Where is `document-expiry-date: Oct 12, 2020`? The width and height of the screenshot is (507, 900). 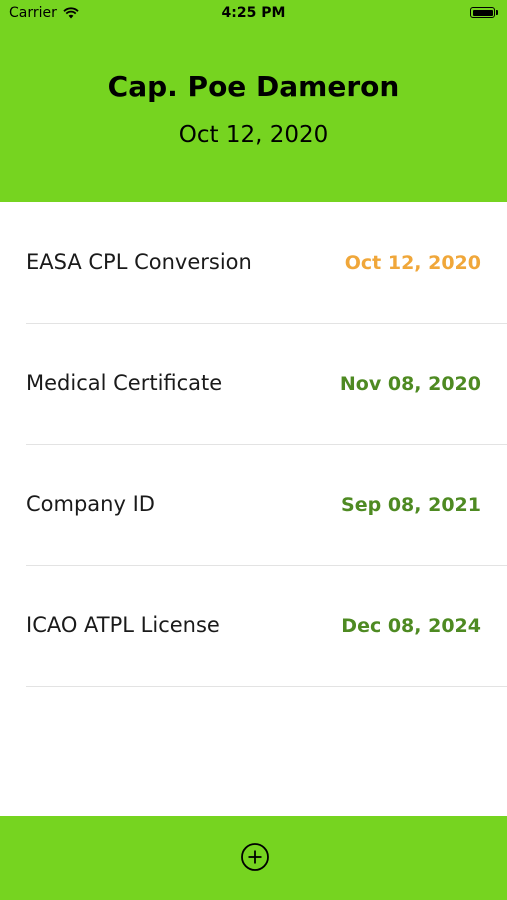 document-expiry-date: Oct 12, 2020 is located at coordinates (412, 263).